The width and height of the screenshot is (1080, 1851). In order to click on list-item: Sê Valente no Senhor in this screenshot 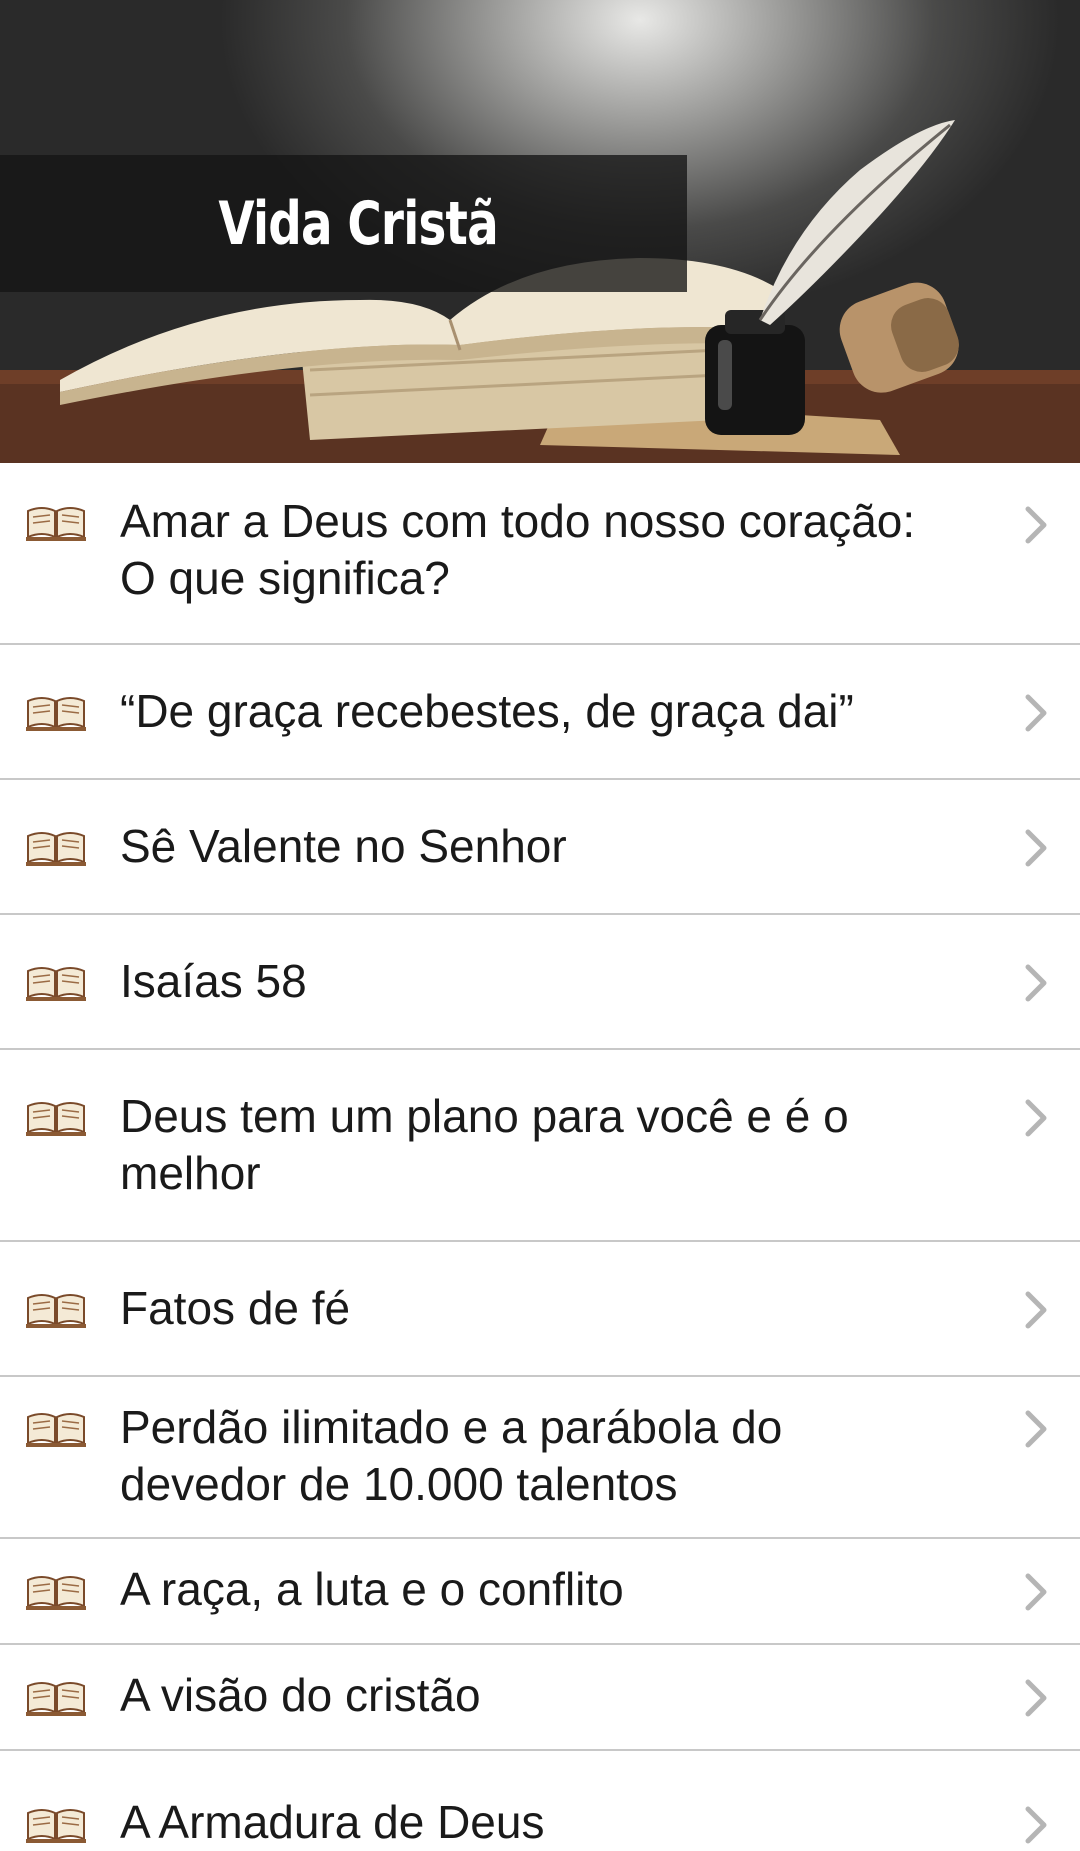, I will do `click(540, 847)`.